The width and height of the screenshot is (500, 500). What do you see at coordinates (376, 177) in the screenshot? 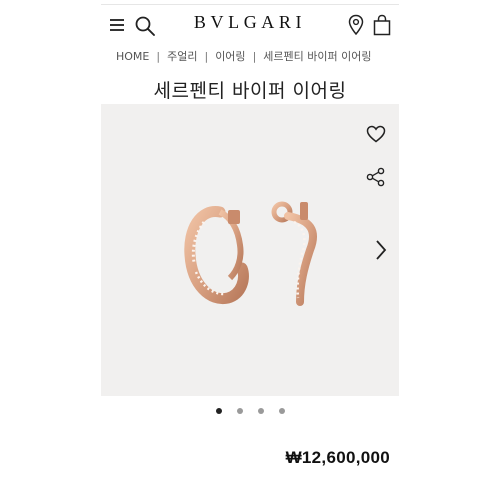
I see `share-icon` at bounding box center [376, 177].